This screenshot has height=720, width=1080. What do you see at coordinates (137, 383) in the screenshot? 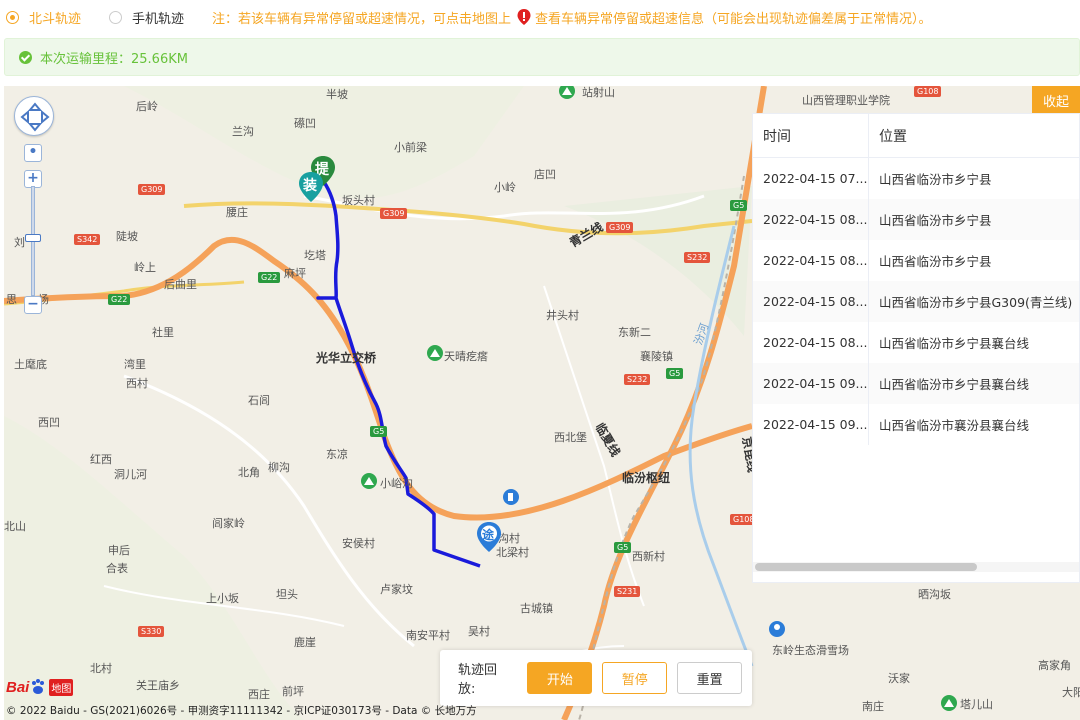
I see `place-label: 西村` at bounding box center [137, 383].